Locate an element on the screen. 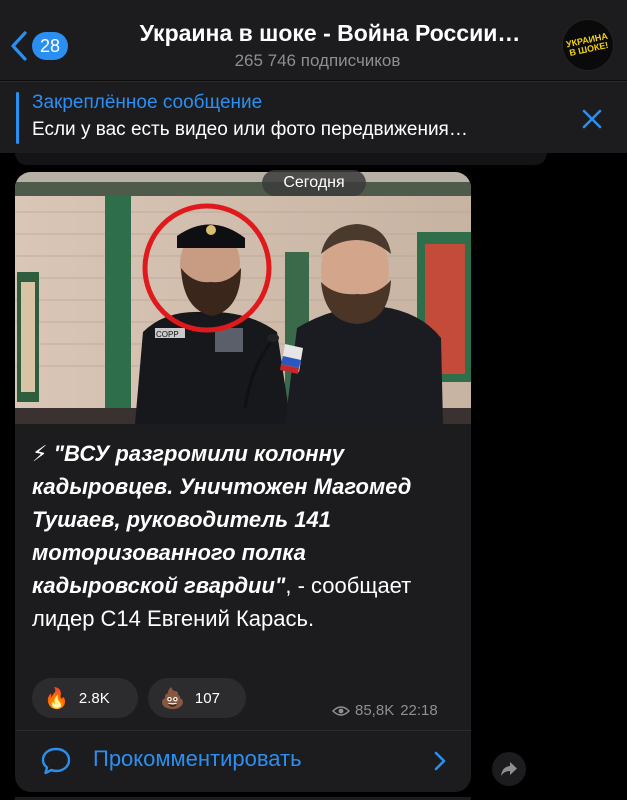 Image resolution: width=627 pixels, height=800 pixels. reaction-poop: 💩 107 is located at coordinates (197, 698).